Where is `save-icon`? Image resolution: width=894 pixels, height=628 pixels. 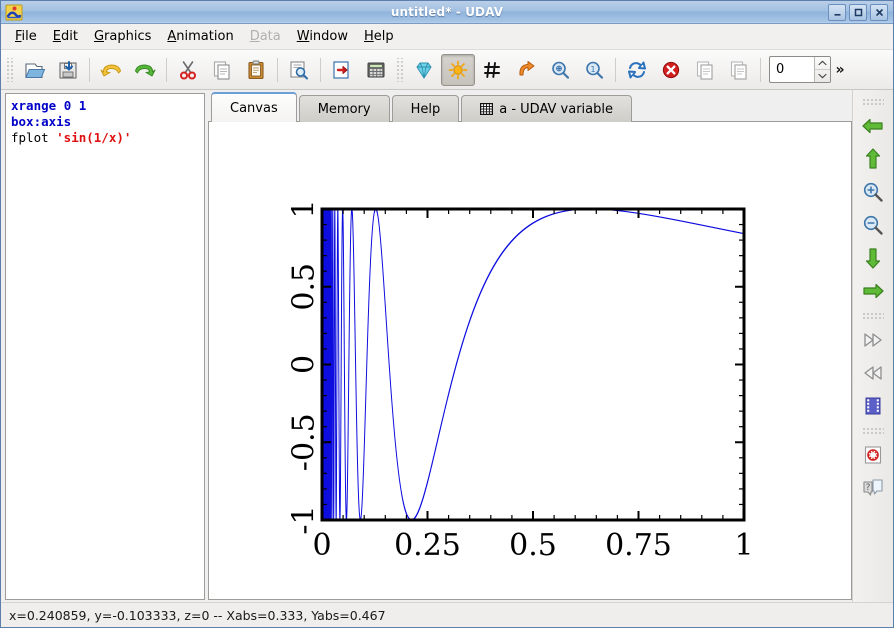 save-icon is located at coordinates (68, 70).